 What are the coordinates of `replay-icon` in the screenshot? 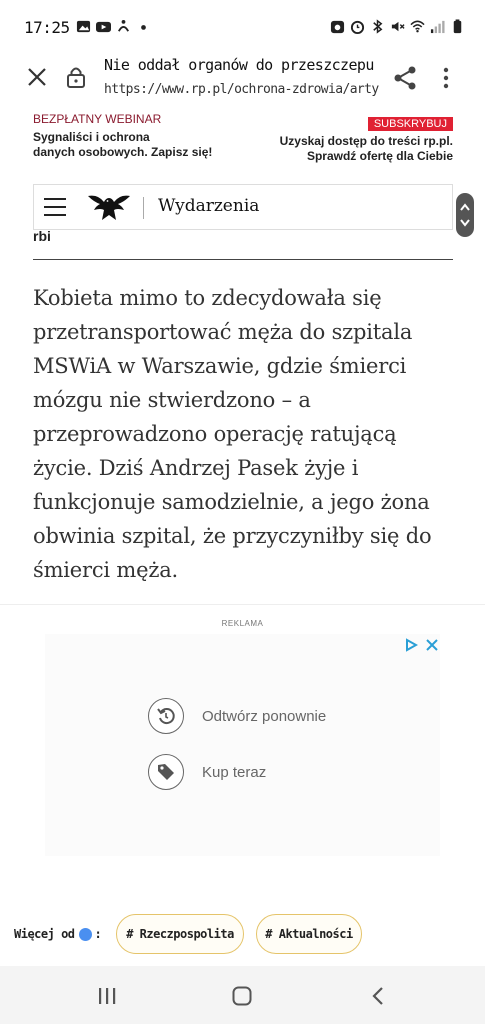 It's located at (166, 716).